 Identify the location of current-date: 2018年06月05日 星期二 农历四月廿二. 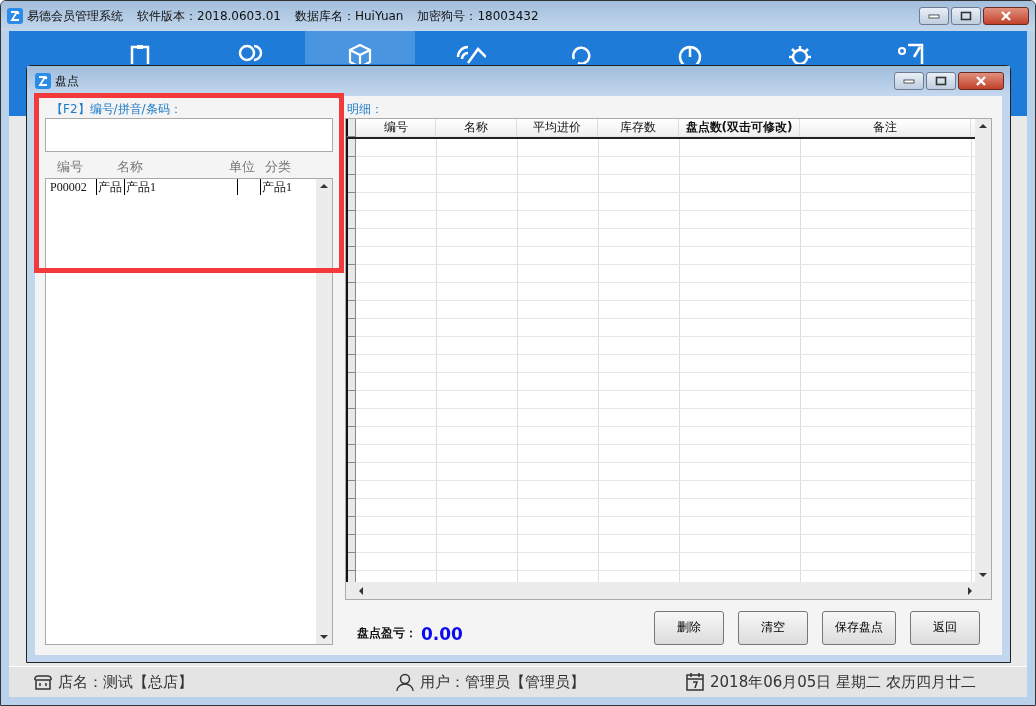
(843, 682).